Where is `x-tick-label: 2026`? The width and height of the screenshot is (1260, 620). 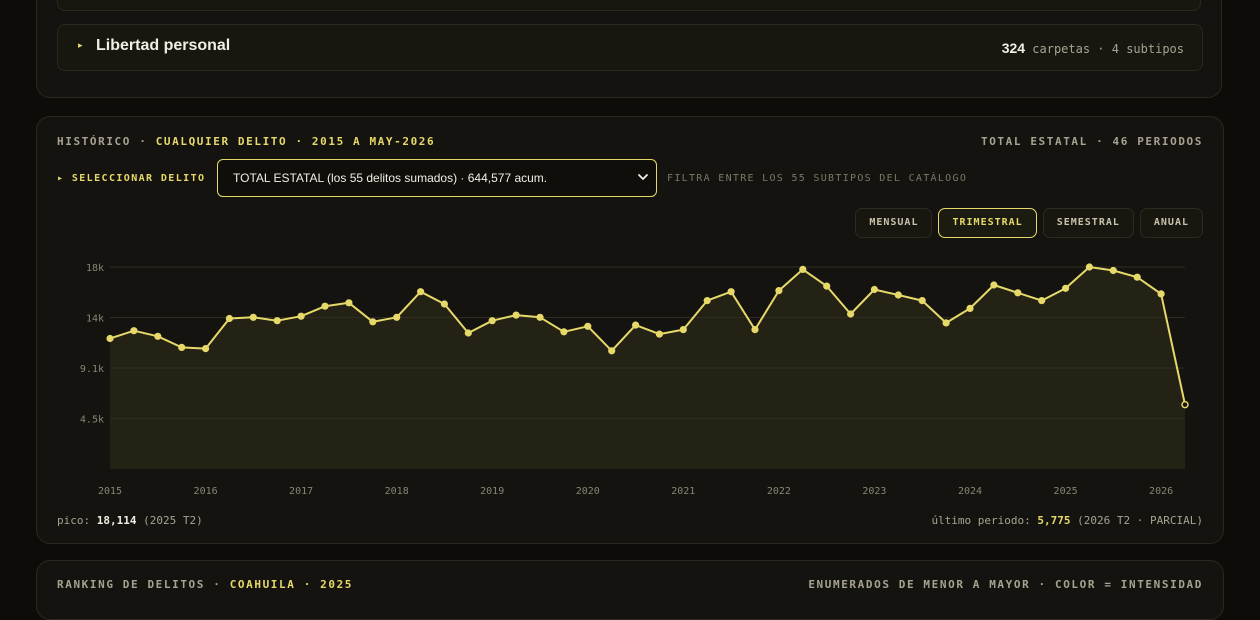
x-tick-label: 2026 is located at coordinates (1161, 491).